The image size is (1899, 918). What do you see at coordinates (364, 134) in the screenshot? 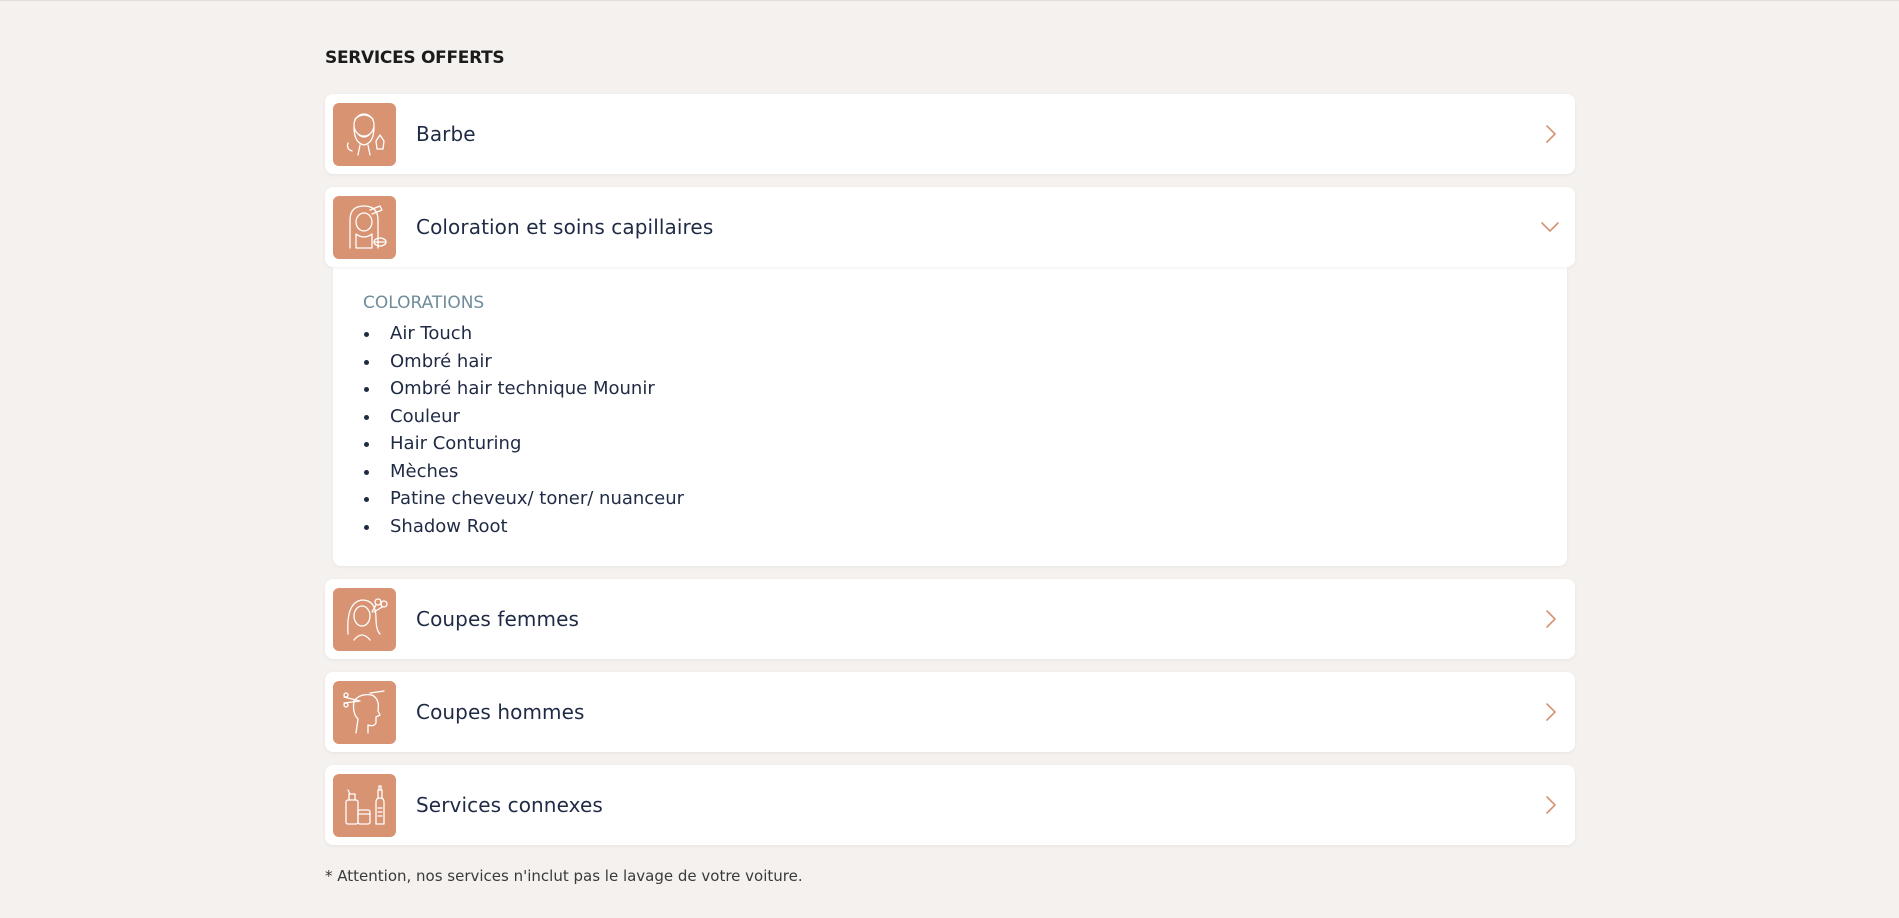
I see `beard-icon` at bounding box center [364, 134].